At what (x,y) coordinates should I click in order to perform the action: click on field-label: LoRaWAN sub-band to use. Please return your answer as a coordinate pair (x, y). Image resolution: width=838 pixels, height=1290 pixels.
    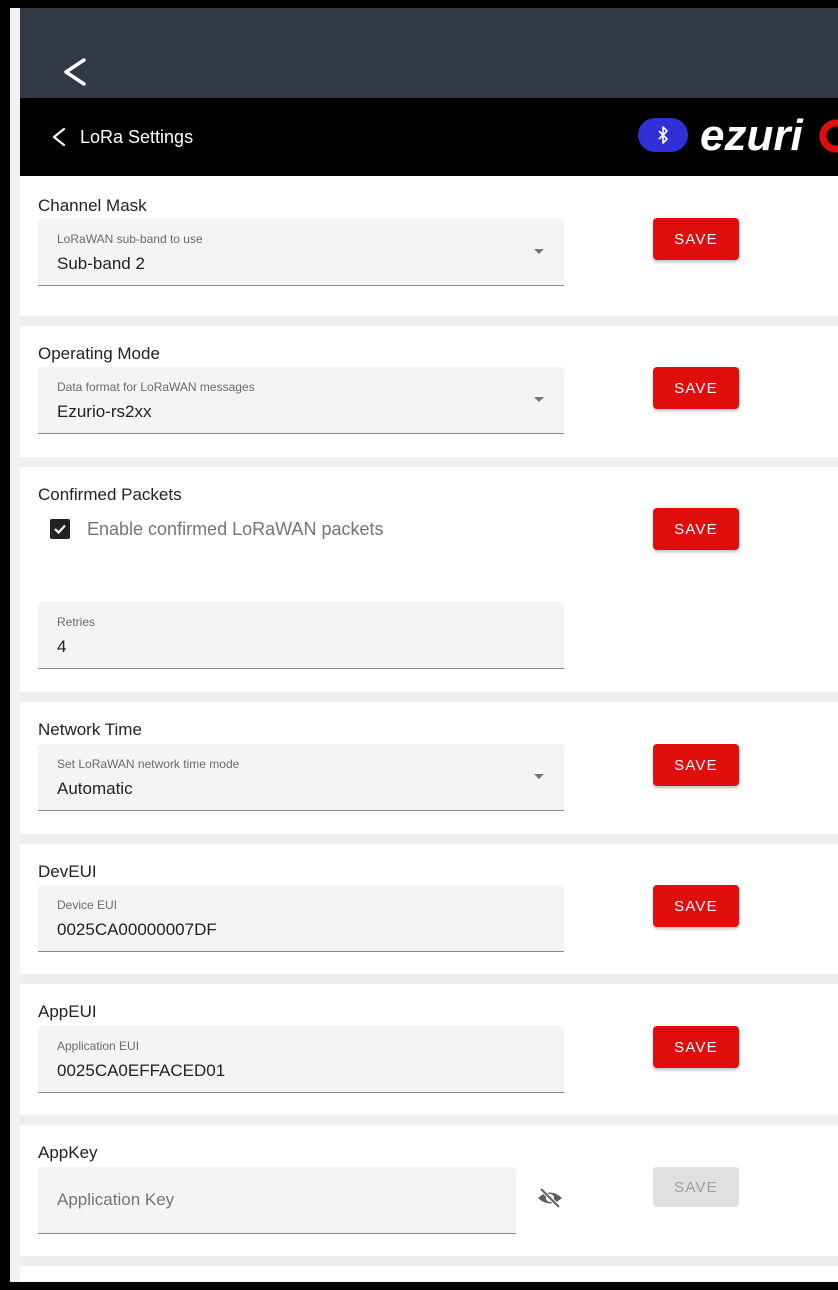
    Looking at the image, I should click on (130, 239).